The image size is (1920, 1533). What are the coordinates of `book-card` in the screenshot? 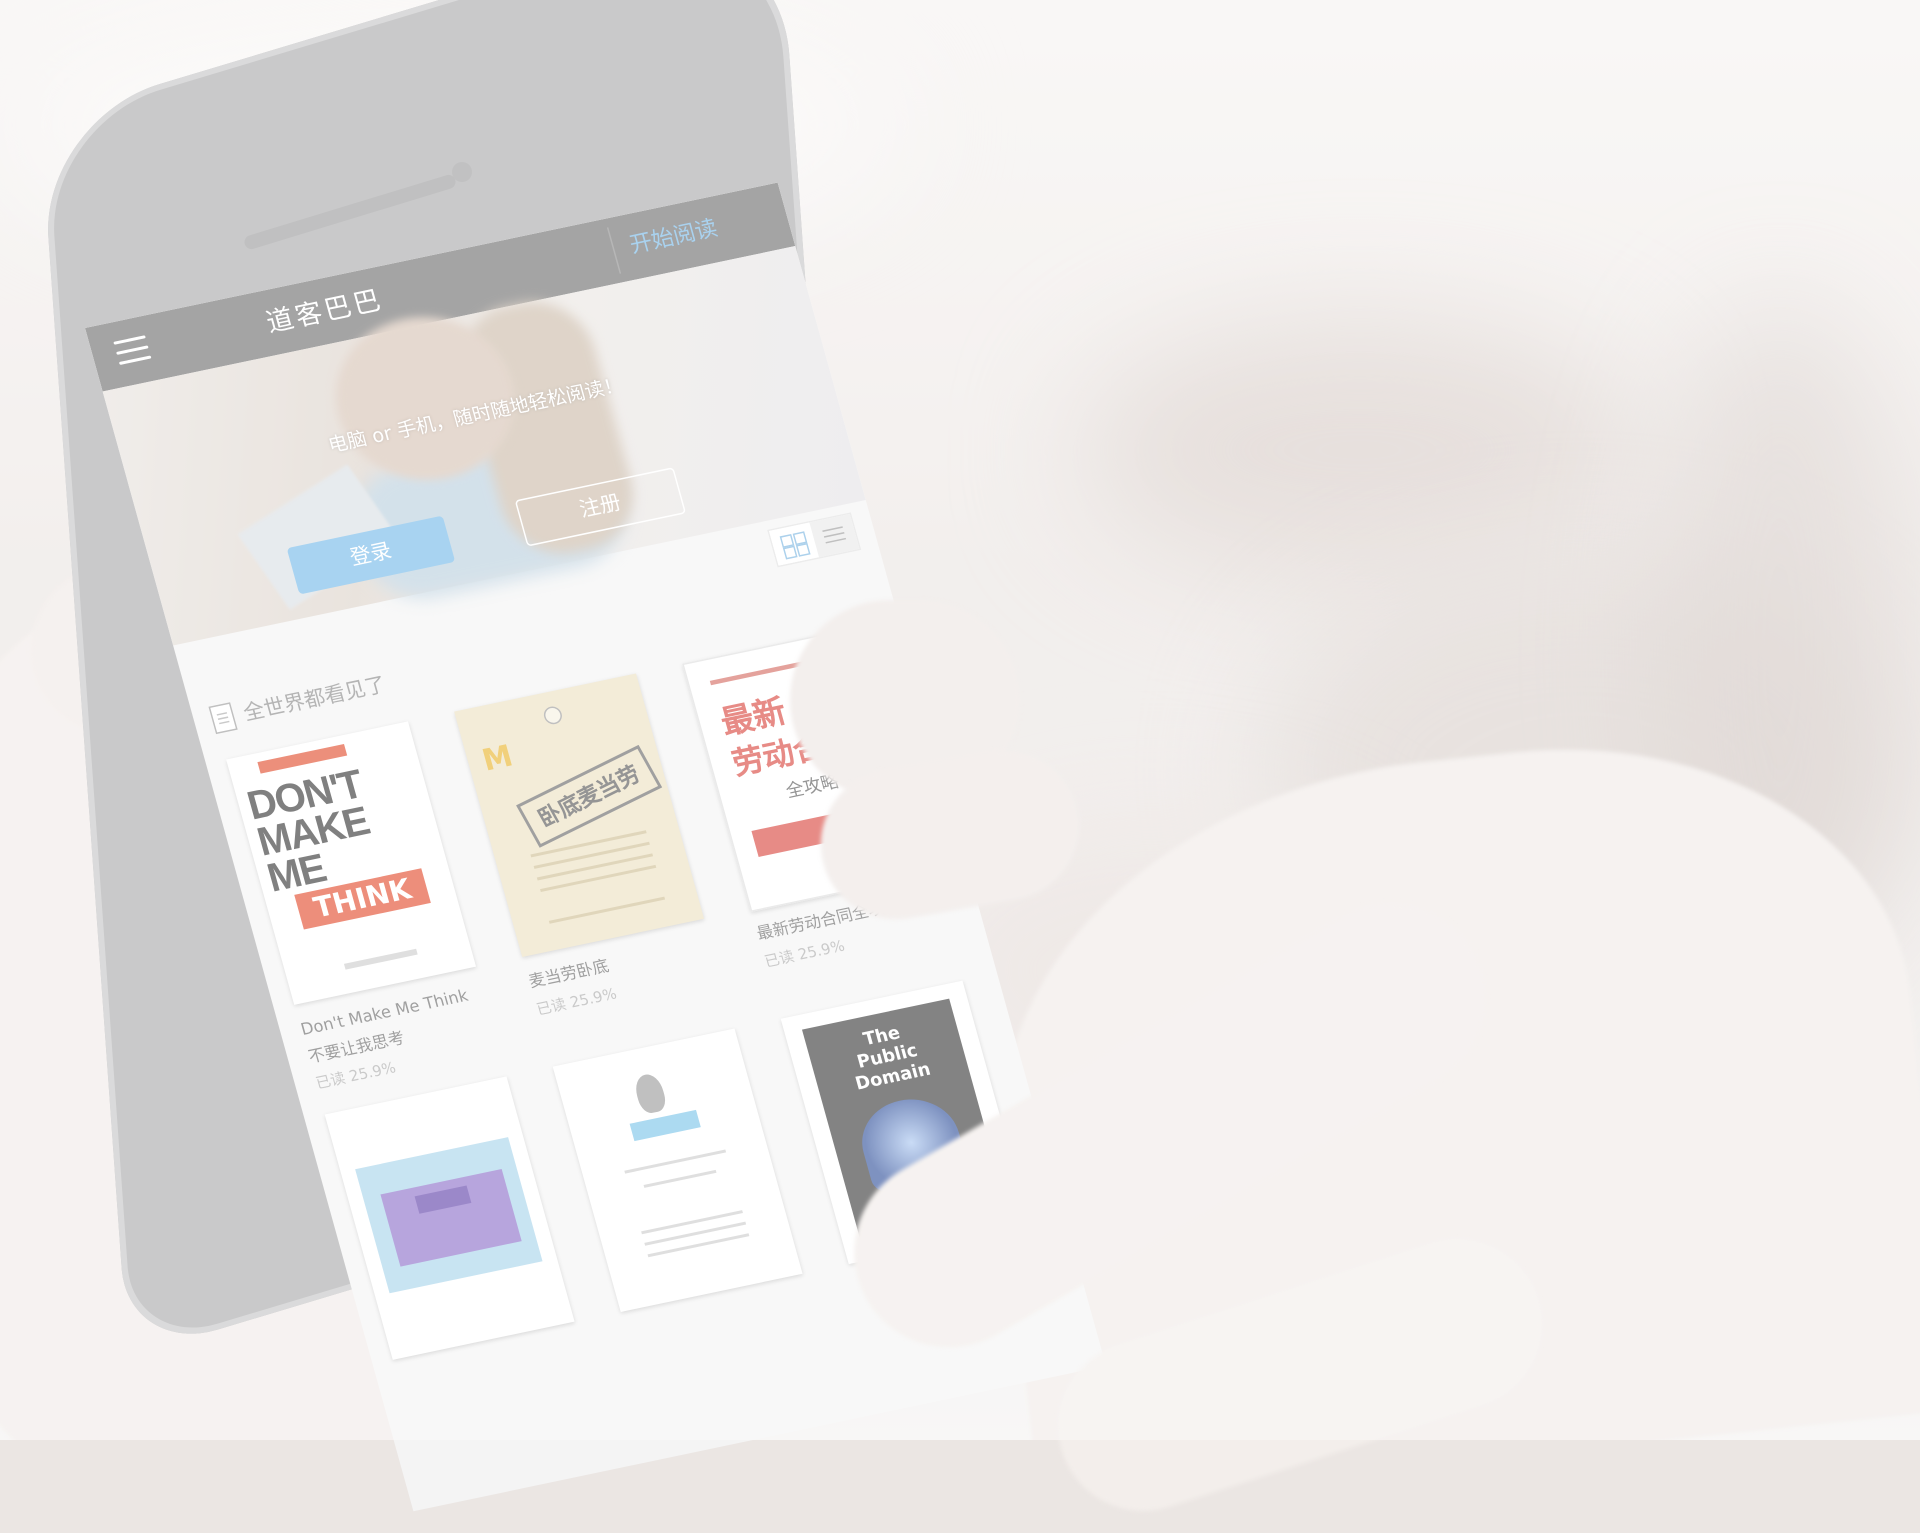 It's located at (677, 1169).